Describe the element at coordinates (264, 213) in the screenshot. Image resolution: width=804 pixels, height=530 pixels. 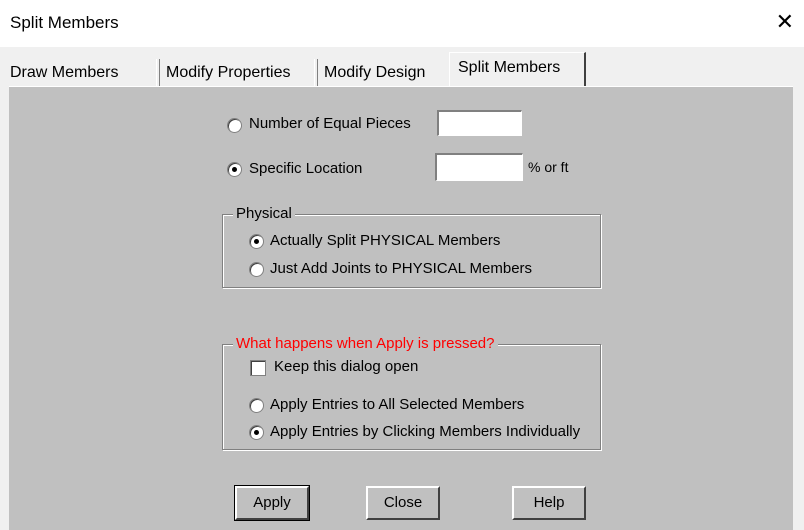
I see `physical-group-title: Physical` at that location.